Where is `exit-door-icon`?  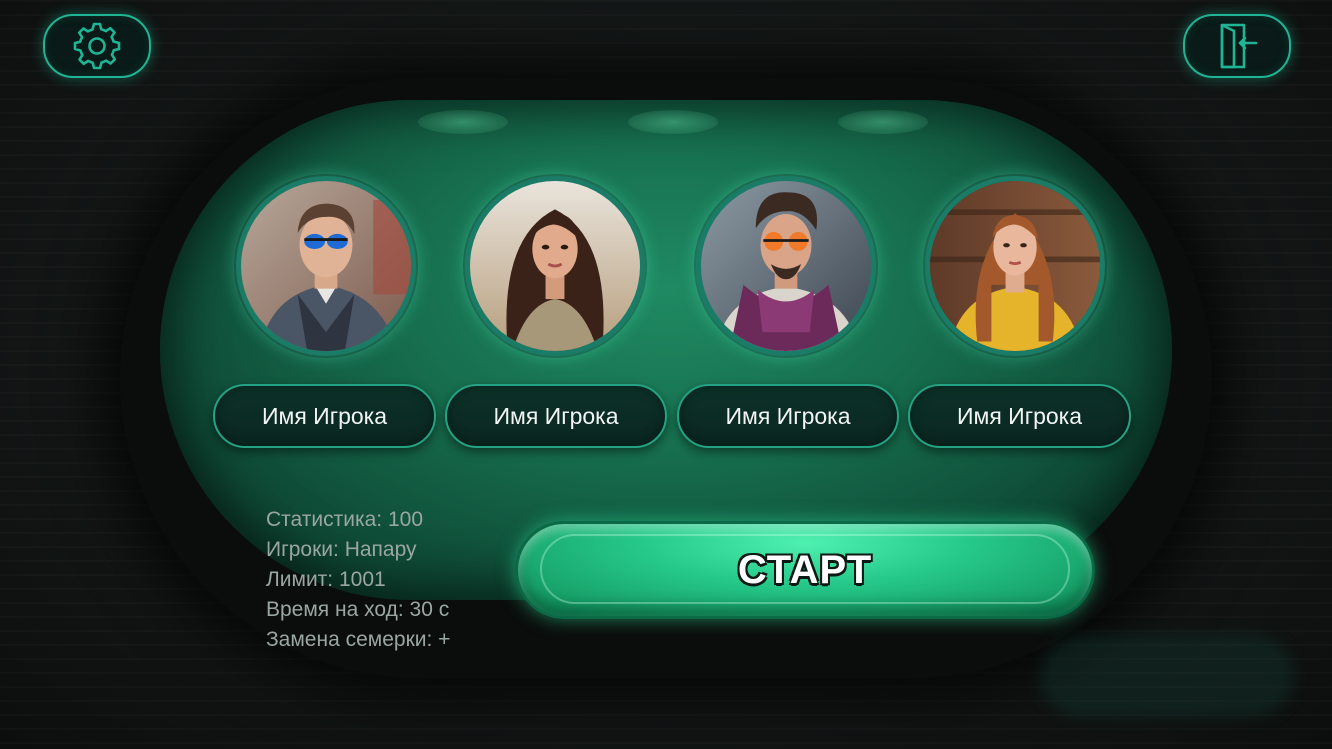
exit-door-icon is located at coordinates (1239, 46).